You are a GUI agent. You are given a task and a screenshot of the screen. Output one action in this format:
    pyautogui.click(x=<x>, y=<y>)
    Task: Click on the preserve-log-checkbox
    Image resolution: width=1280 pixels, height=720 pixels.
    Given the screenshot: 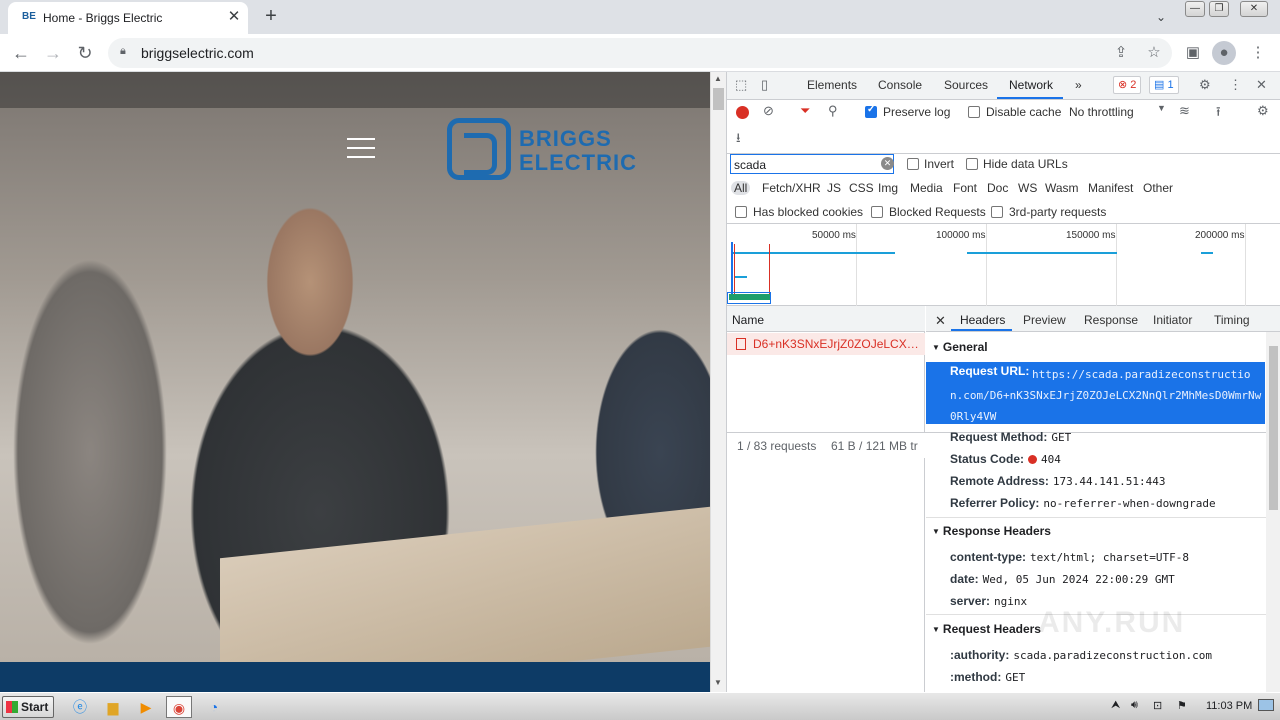 What is the action you would take?
    pyautogui.click(x=871, y=111)
    